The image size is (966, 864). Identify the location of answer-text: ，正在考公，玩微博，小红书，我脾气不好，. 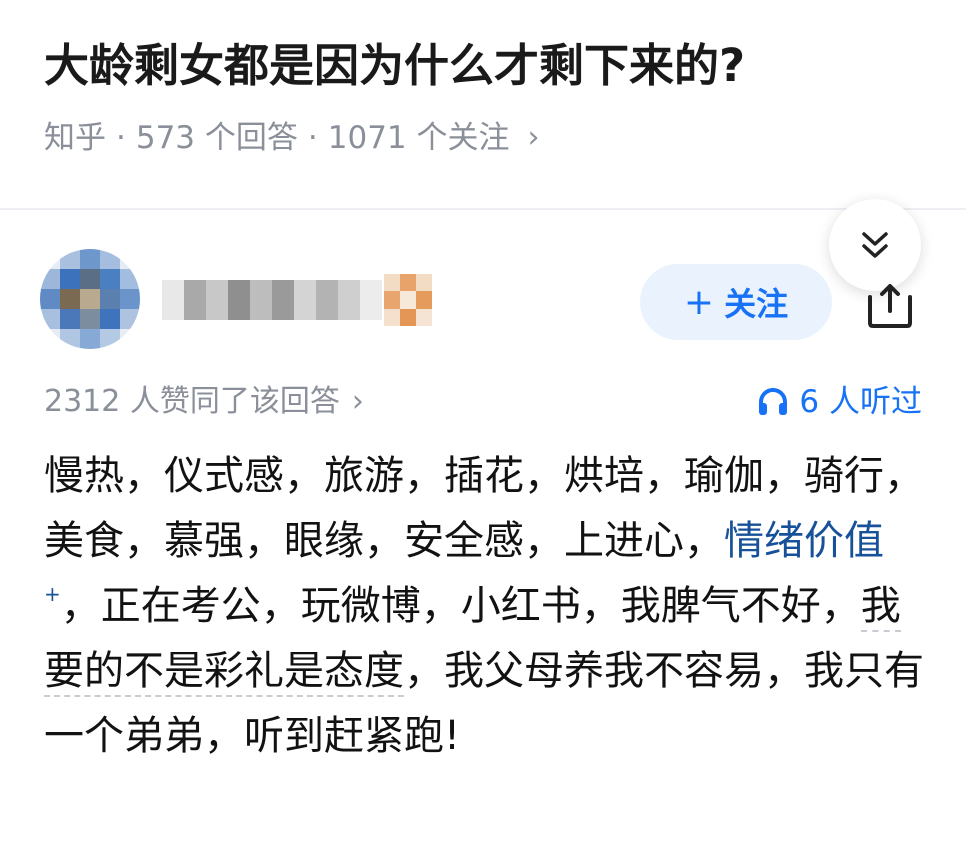
(460, 606).